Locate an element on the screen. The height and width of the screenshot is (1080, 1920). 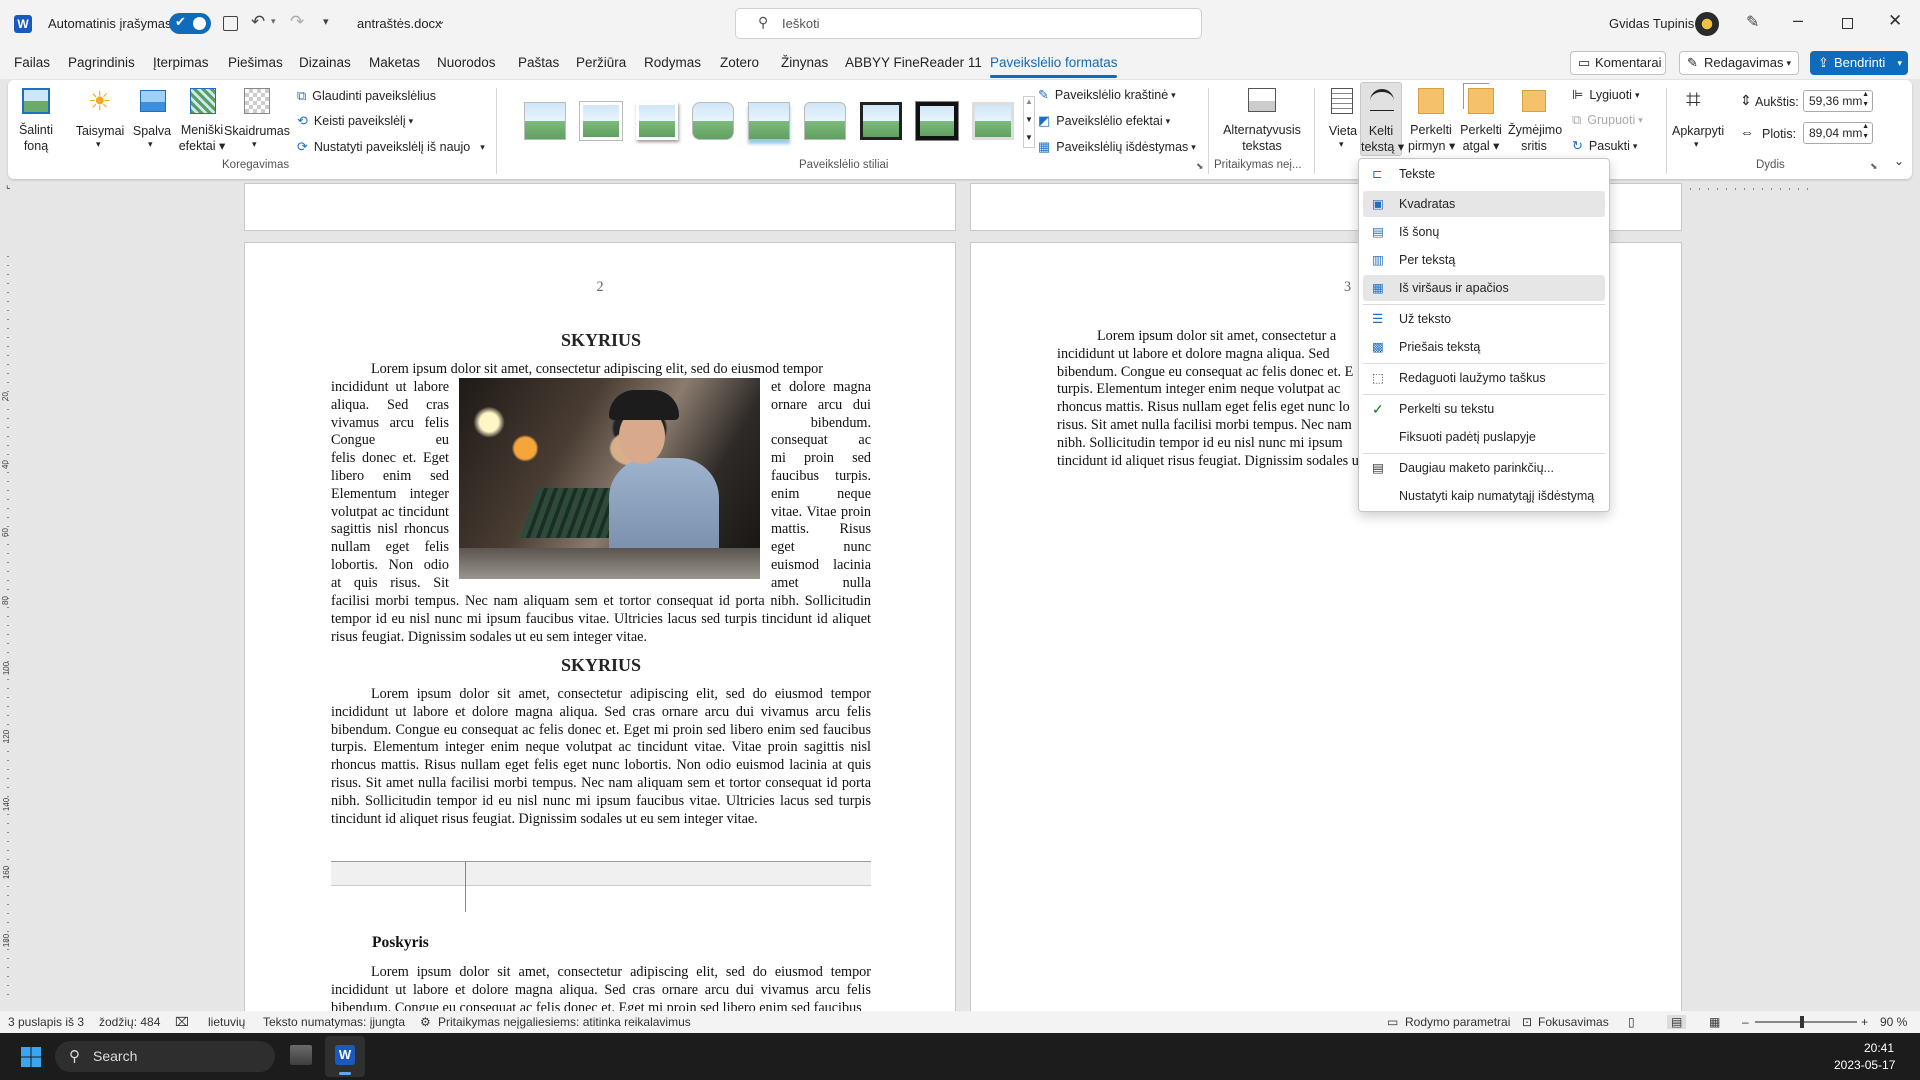
editing-button: ✎ Redagavimas ▾ is located at coordinates (1739, 63).